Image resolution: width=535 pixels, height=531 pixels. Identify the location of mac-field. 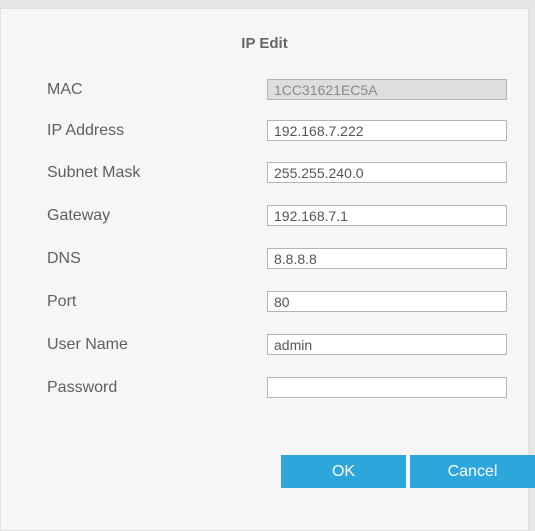
(387, 89).